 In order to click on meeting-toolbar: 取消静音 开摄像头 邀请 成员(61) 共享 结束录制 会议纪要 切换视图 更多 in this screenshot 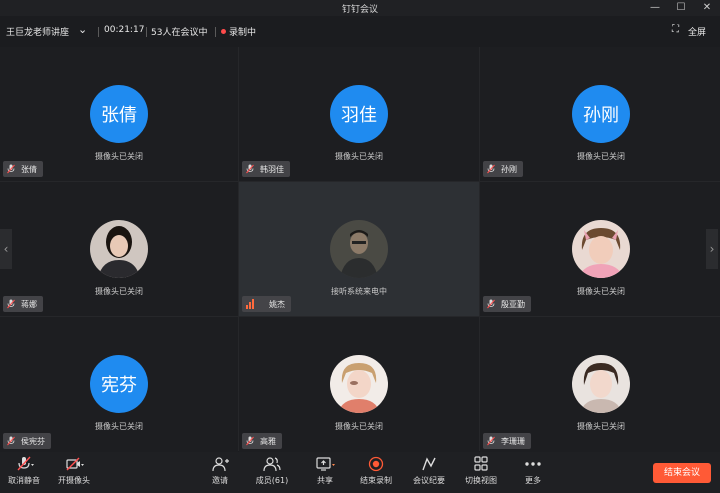, I will do `click(360, 472)`.